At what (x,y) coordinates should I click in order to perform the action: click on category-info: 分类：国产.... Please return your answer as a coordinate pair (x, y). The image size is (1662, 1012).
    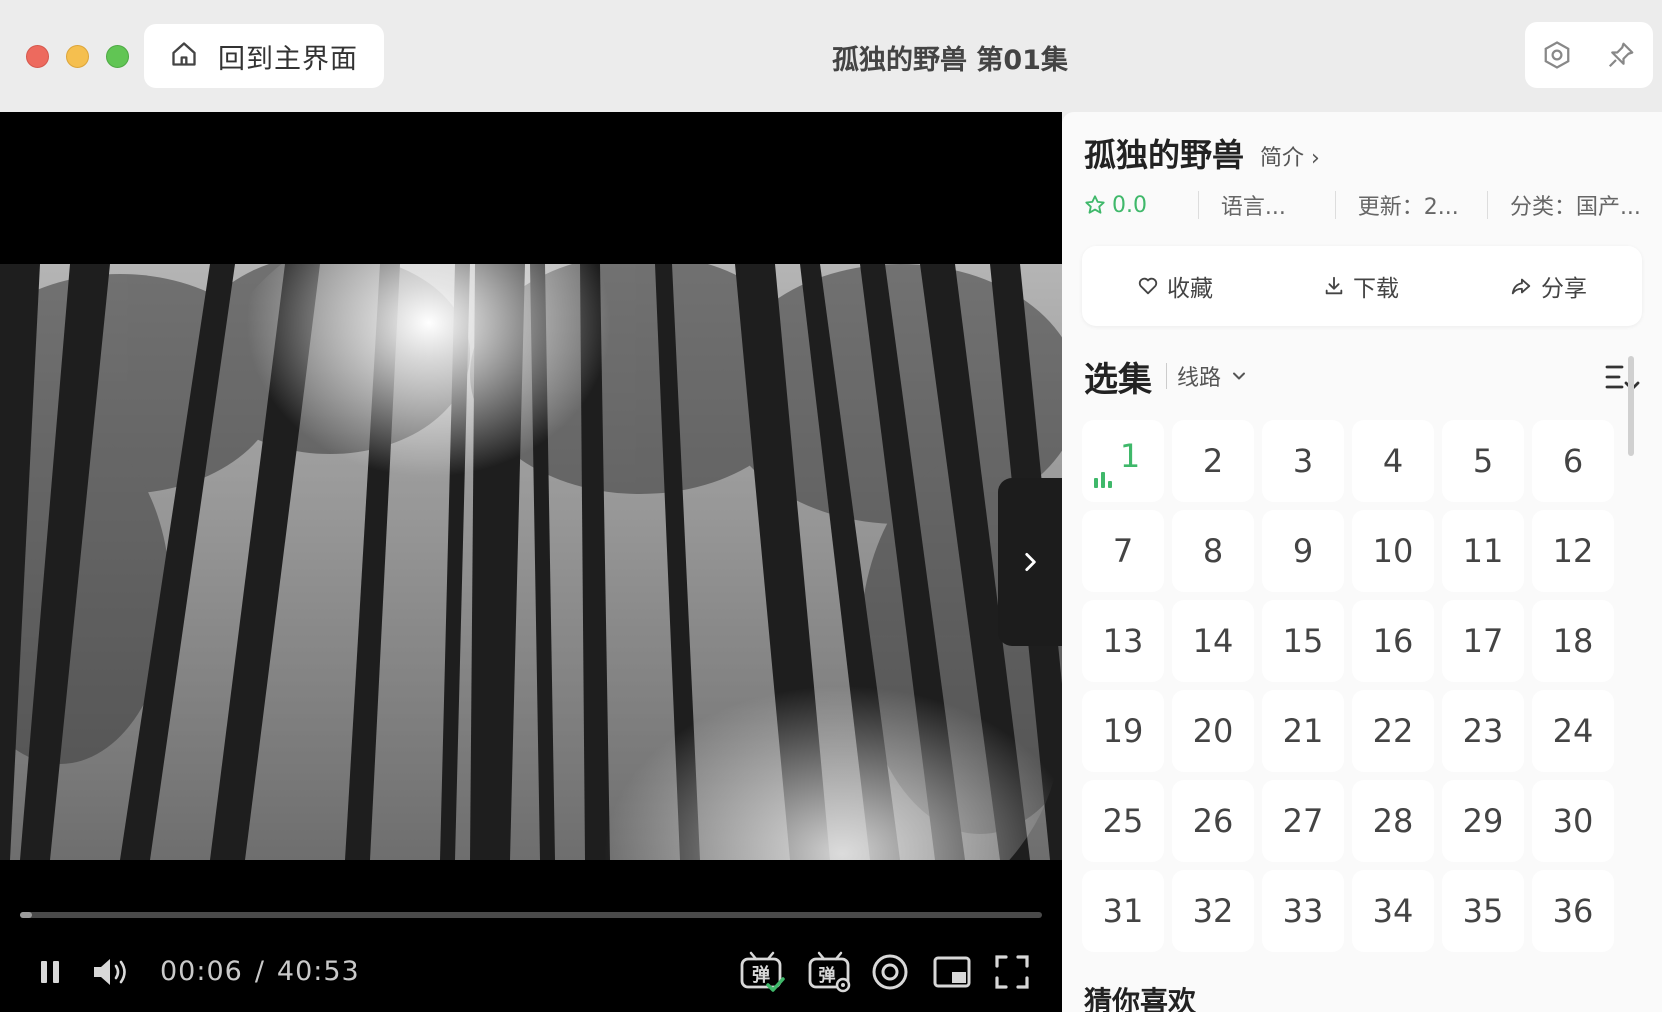
    Looking at the image, I should click on (1575, 207).